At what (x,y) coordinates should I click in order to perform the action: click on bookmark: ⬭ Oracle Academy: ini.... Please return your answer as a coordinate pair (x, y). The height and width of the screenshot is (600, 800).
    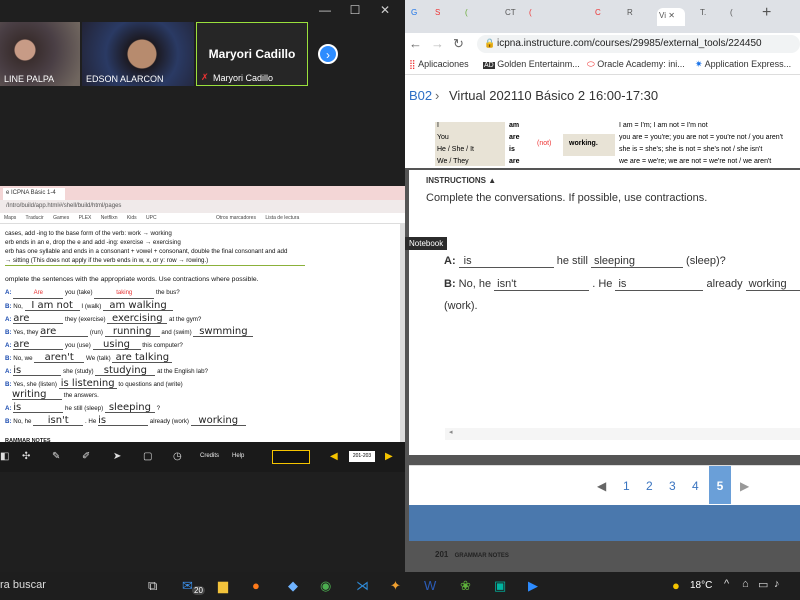
    Looking at the image, I should click on (636, 64).